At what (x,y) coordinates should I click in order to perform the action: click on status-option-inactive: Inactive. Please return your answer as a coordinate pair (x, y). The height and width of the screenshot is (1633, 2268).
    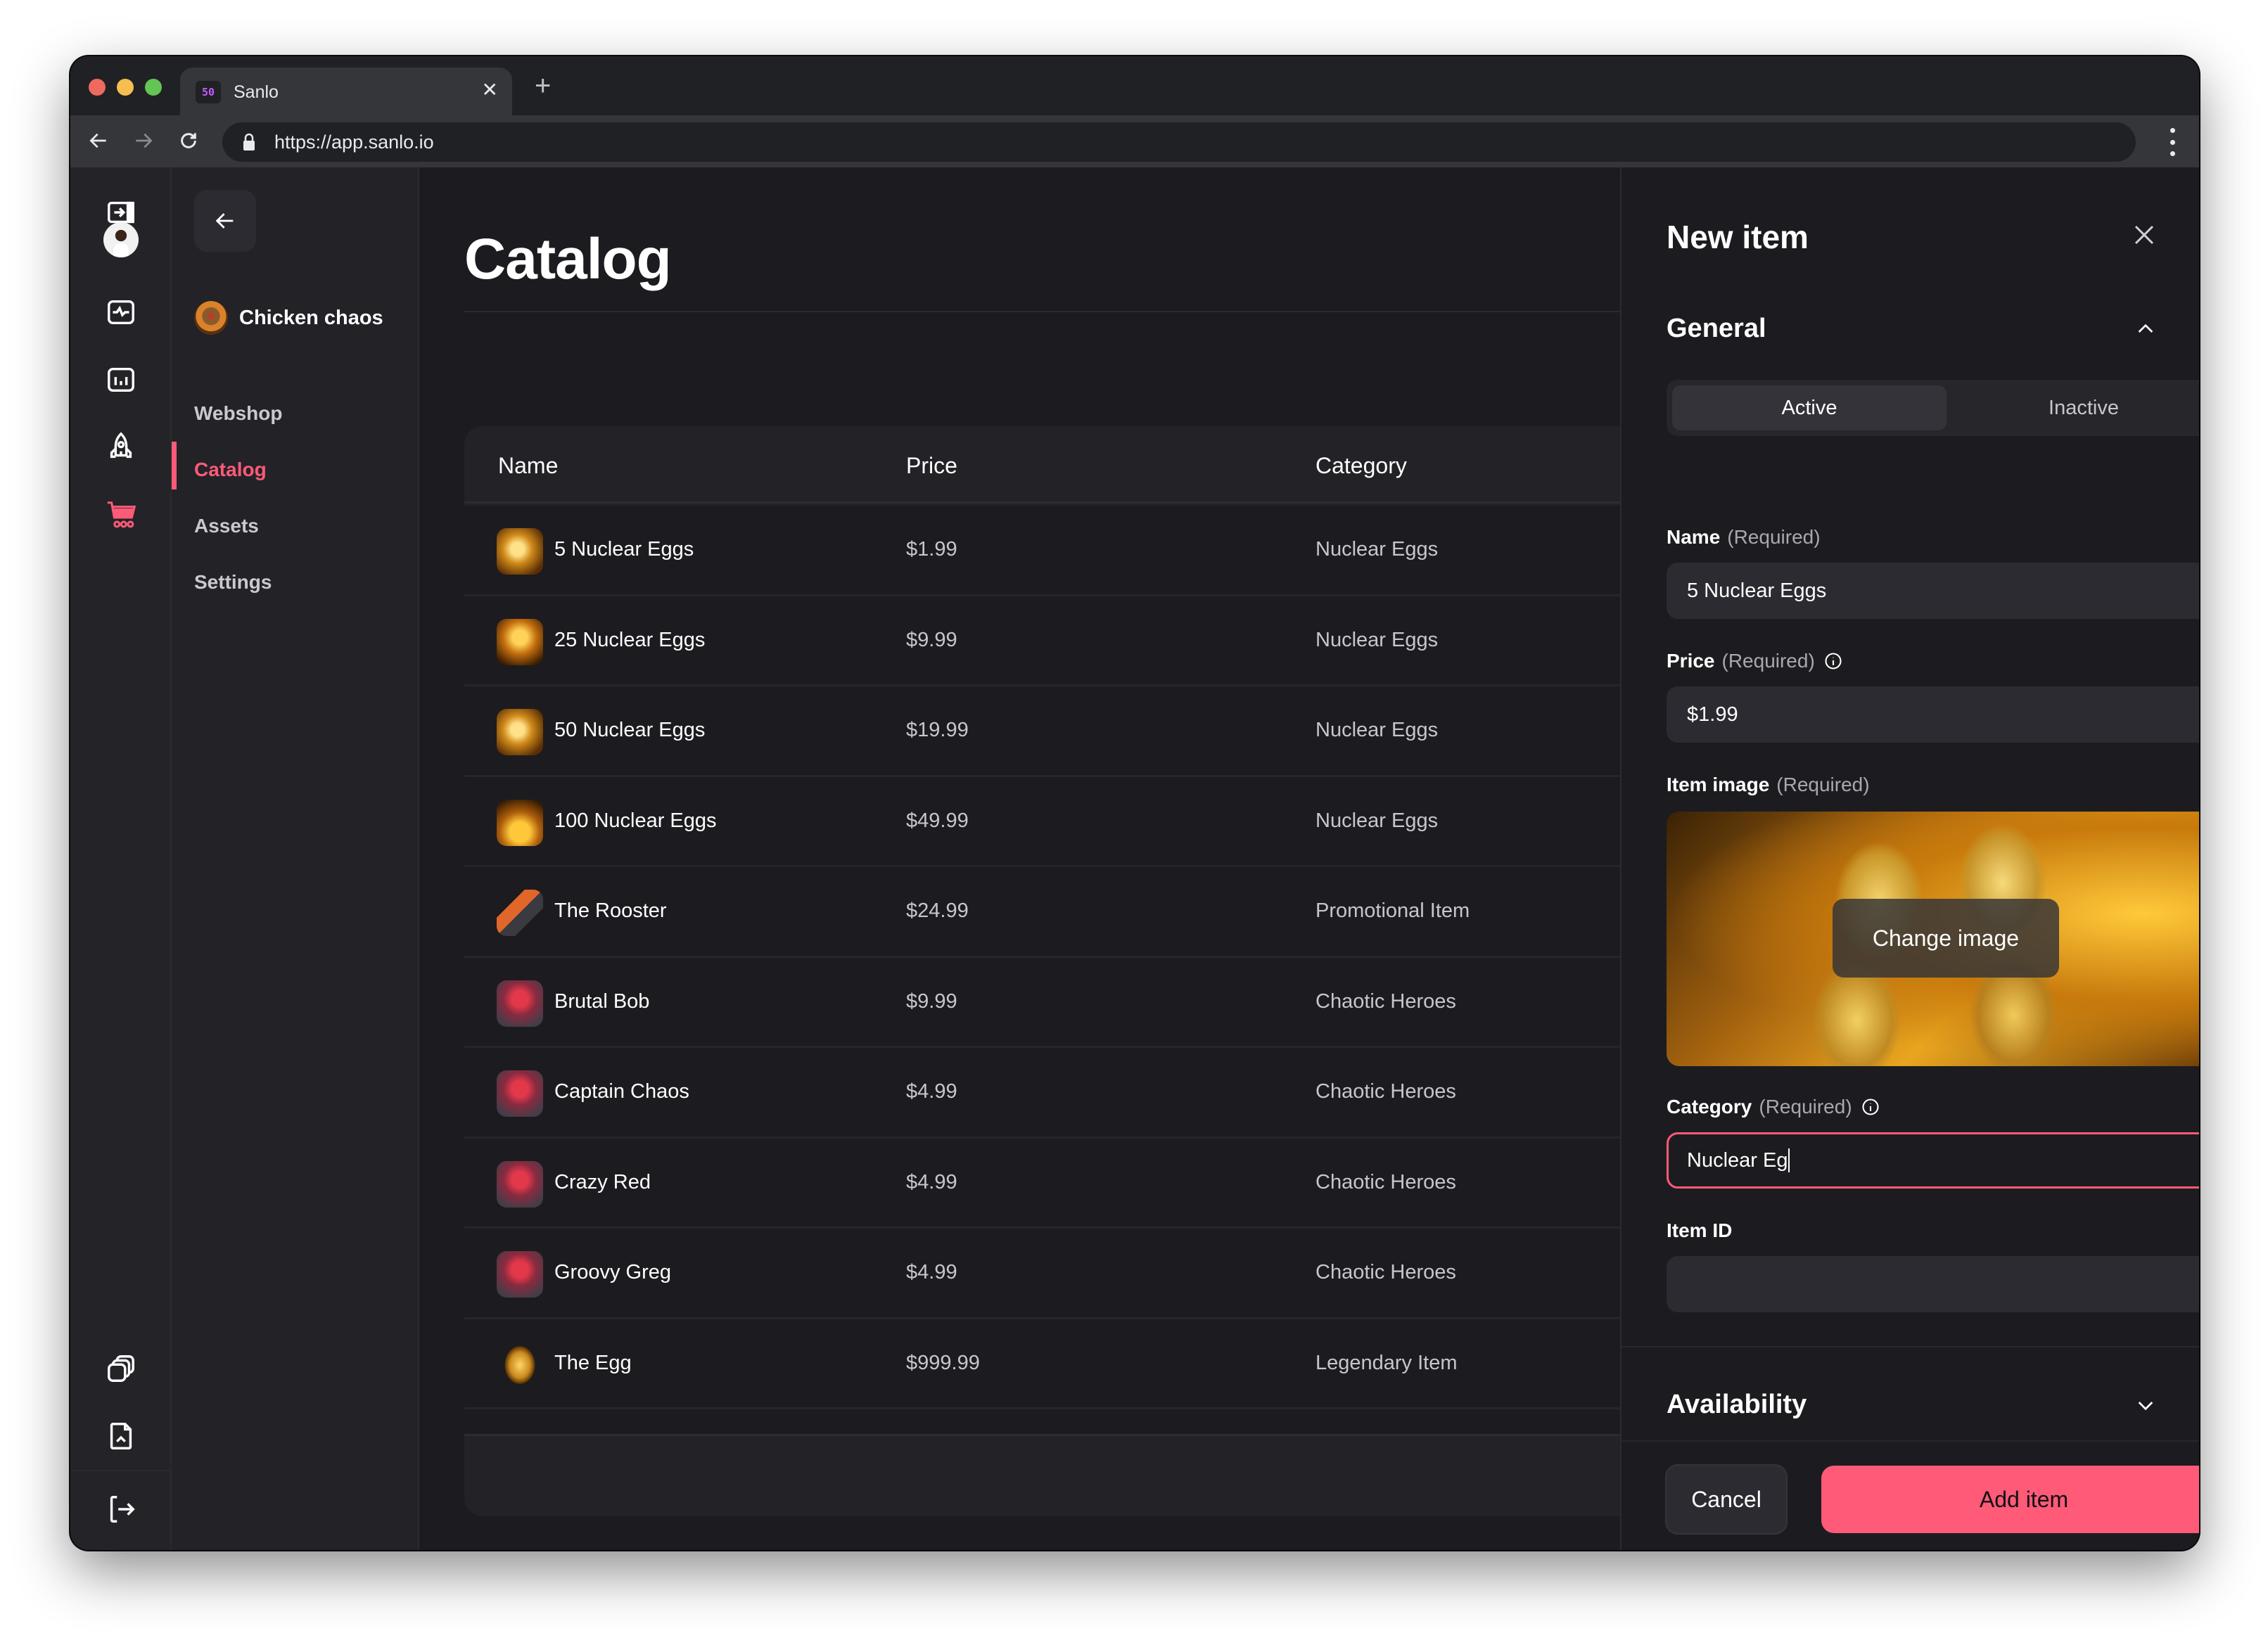
    Looking at the image, I should click on (2073, 407).